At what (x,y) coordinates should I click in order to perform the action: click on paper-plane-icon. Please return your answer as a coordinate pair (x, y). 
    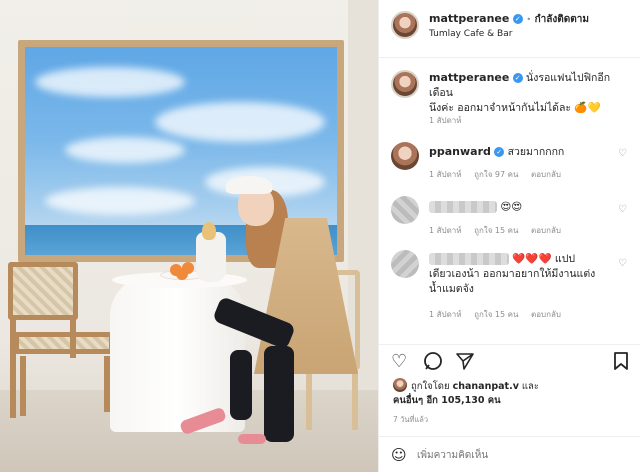
    Looking at the image, I should click on (465, 363).